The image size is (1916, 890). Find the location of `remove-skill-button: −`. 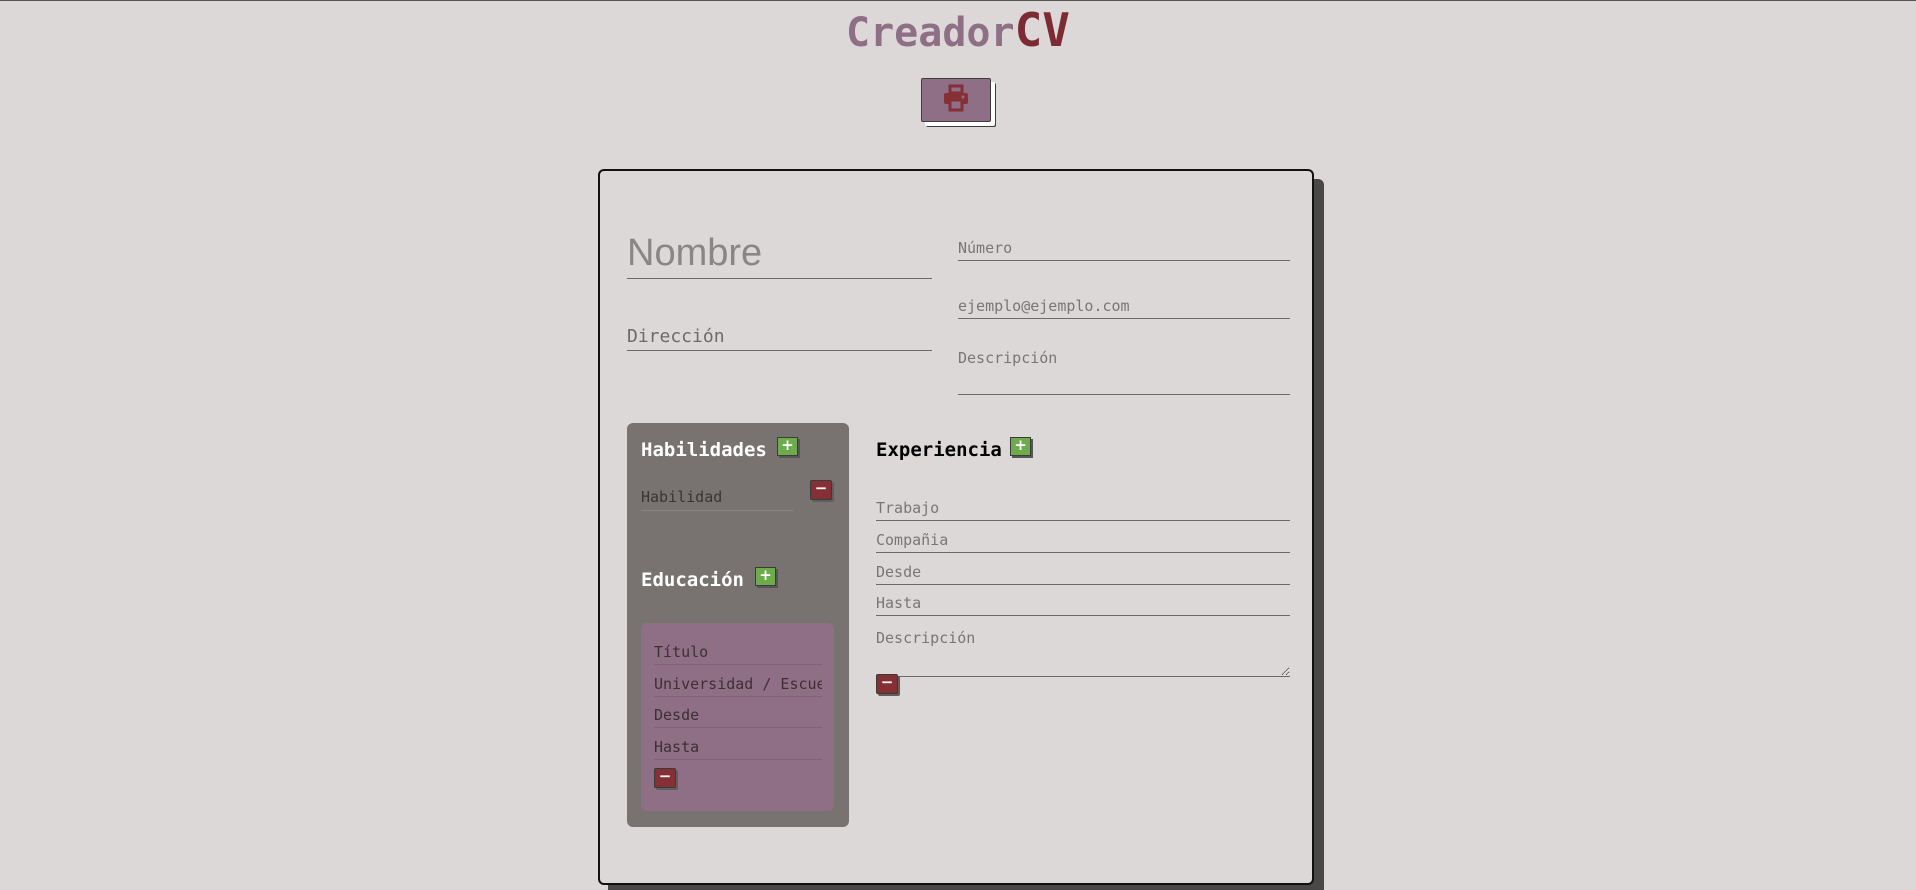

remove-skill-button: − is located at coordinates (821, 490).